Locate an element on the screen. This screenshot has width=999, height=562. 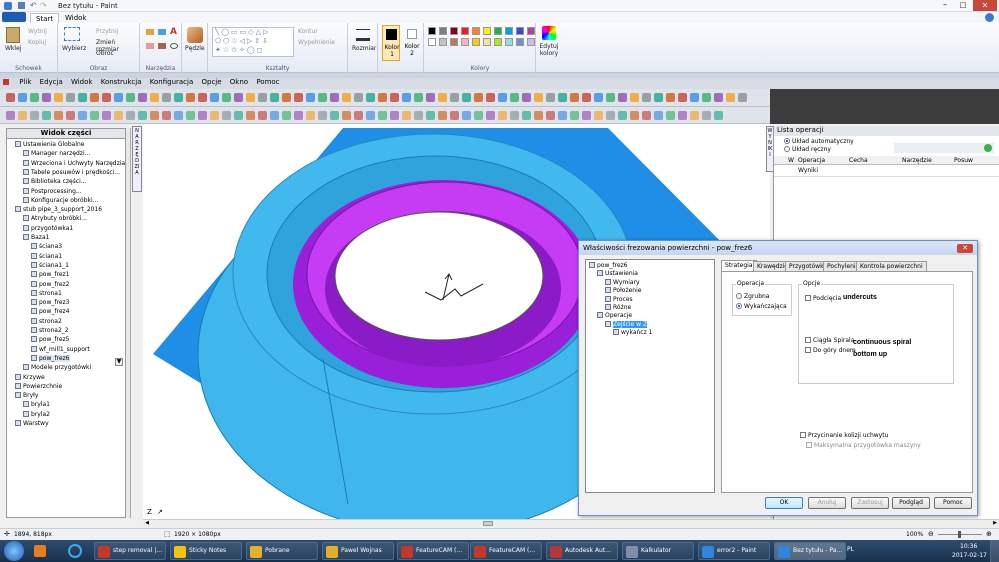
radio-roughing: Zgrubna is located at coordinates (752, 296).